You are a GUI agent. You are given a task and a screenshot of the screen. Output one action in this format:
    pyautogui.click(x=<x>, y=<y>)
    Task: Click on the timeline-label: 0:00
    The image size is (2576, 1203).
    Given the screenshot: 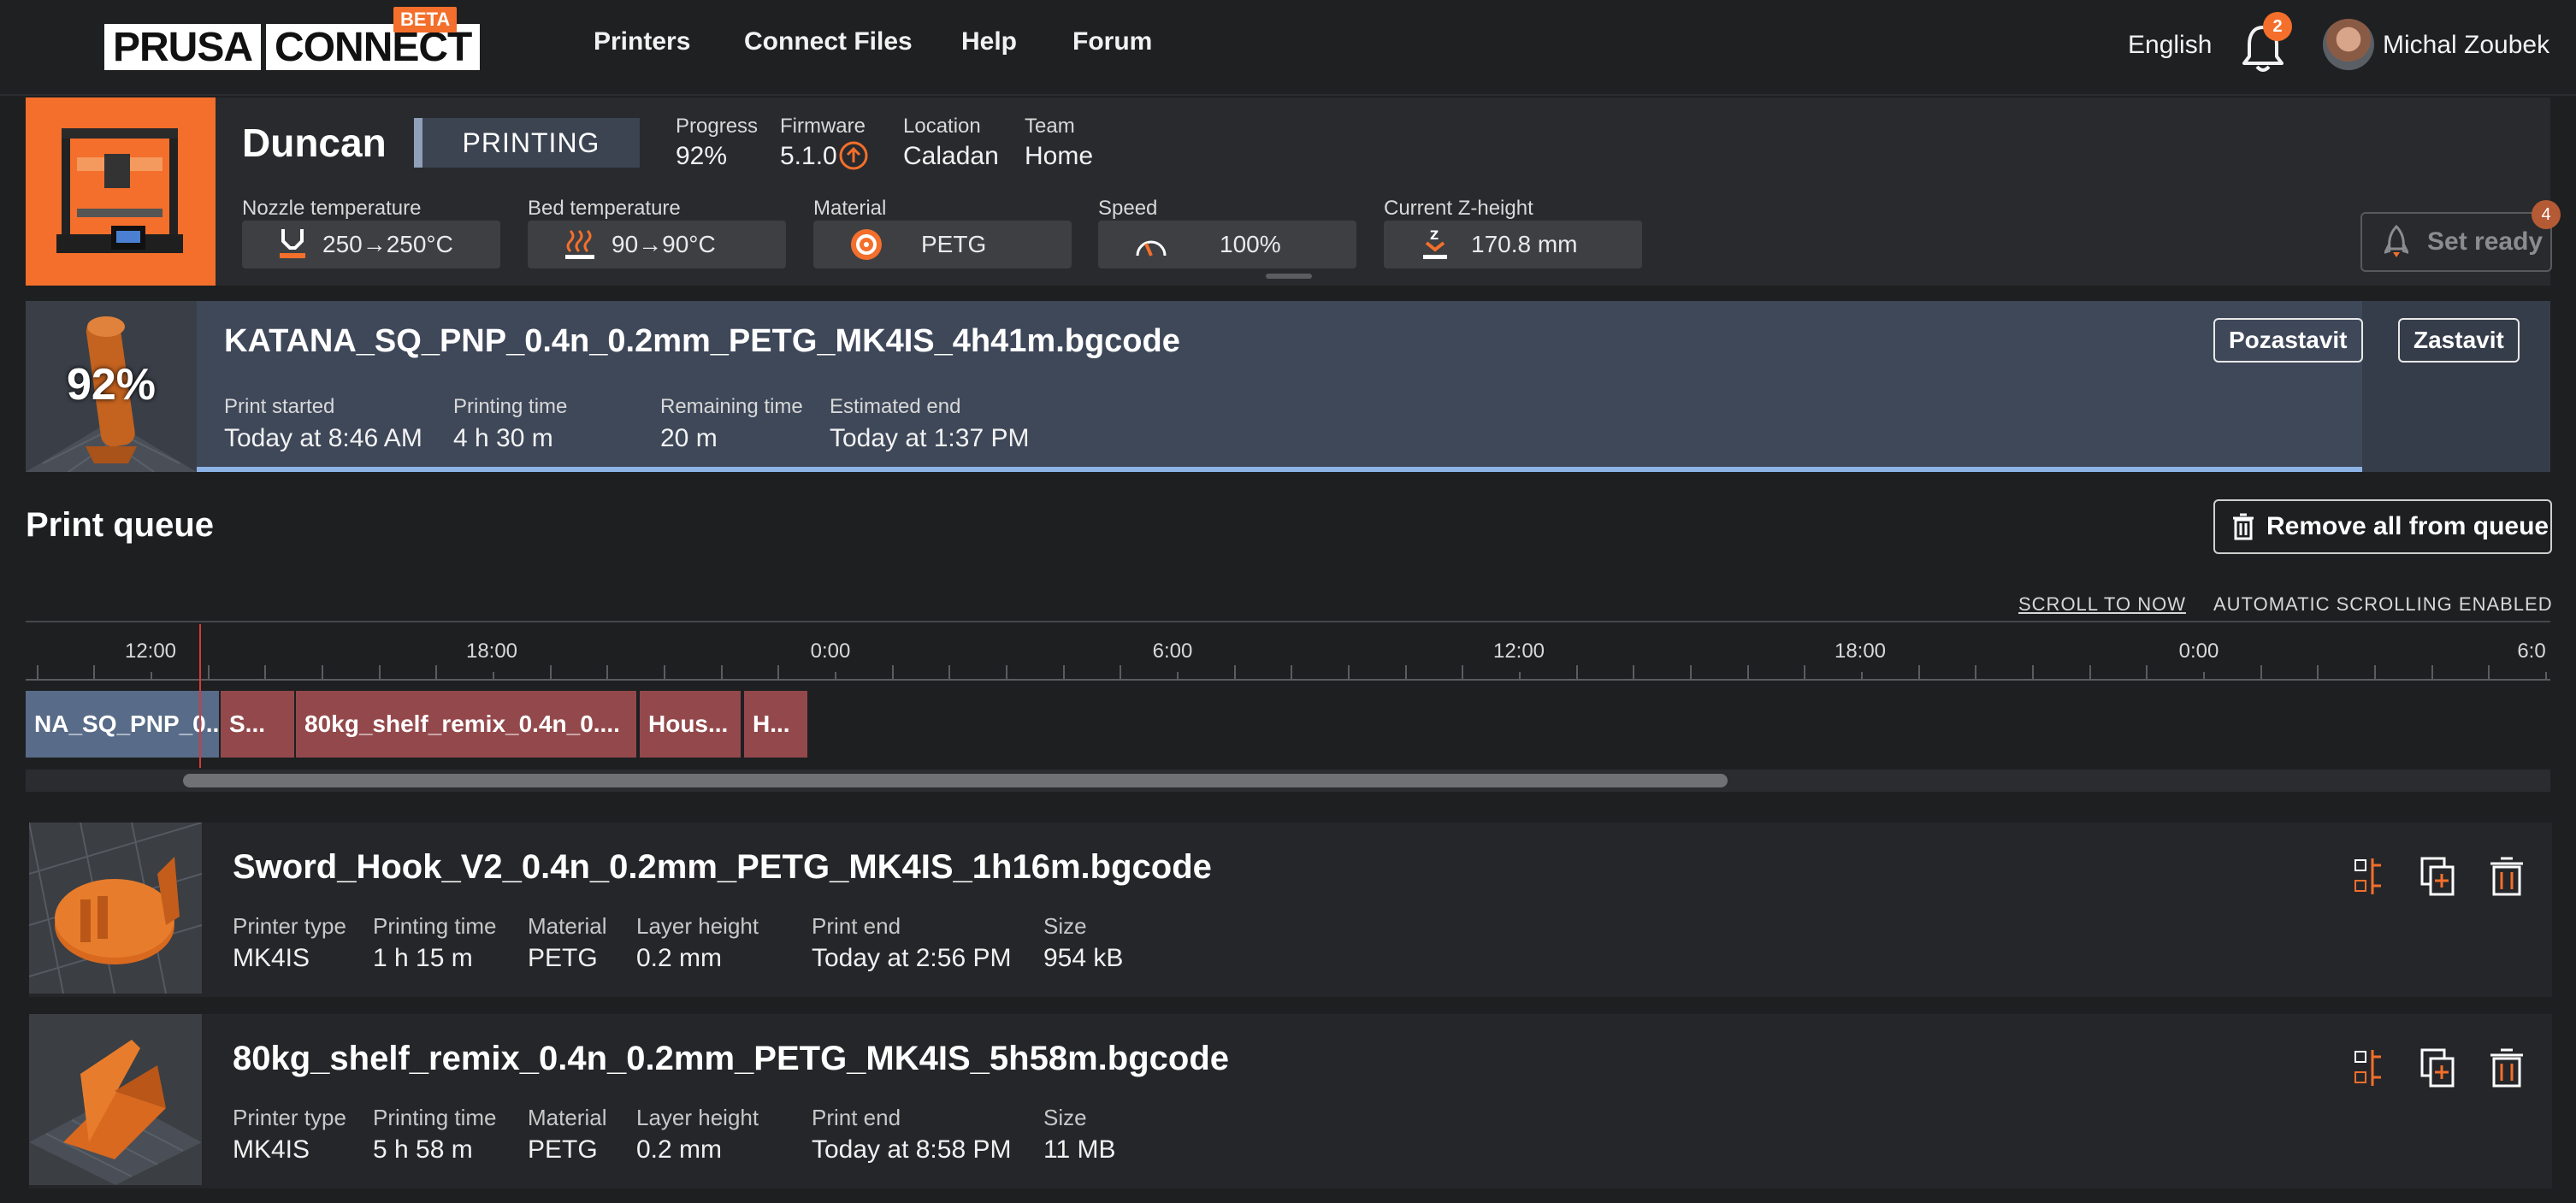 What is the action you would take?
    pyautogui.click(x=830, y=652)
    